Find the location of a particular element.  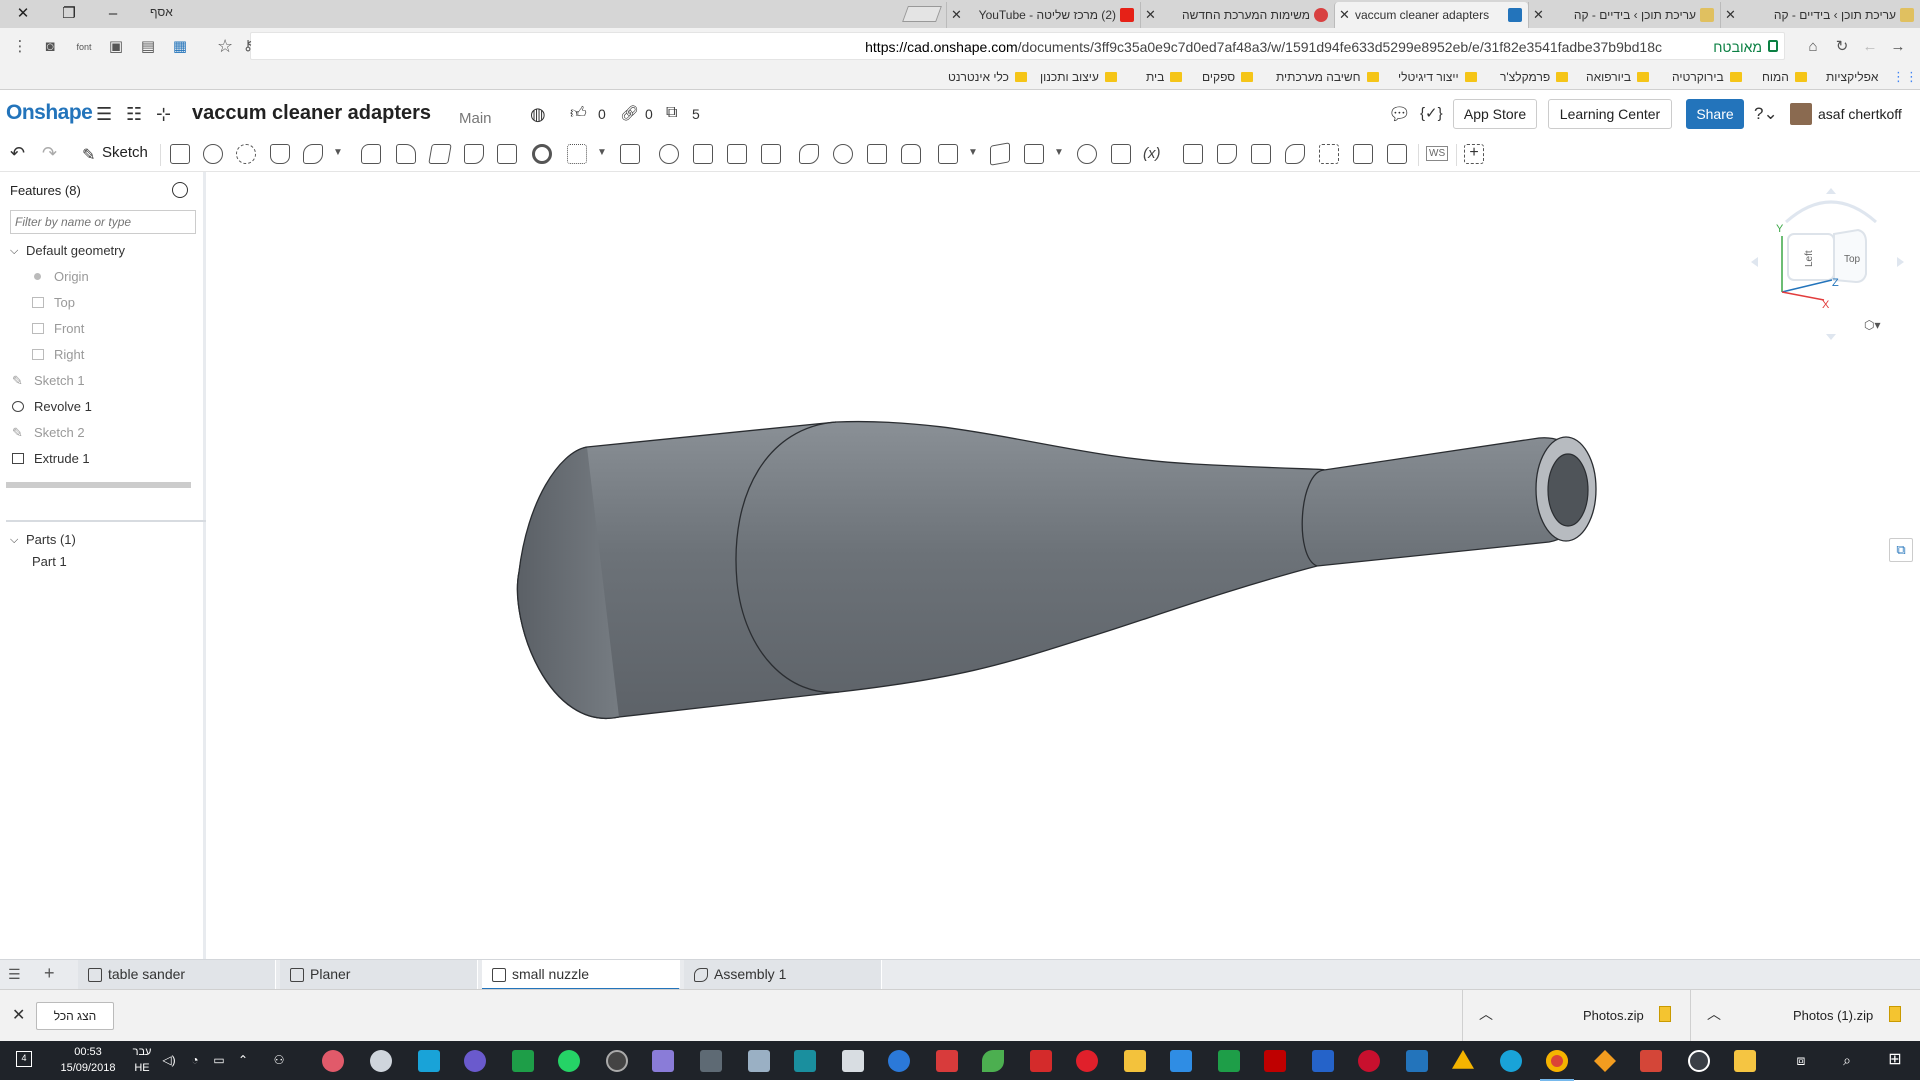

menu-dots-icon: ⋮ is located at coordinates (20, 47).